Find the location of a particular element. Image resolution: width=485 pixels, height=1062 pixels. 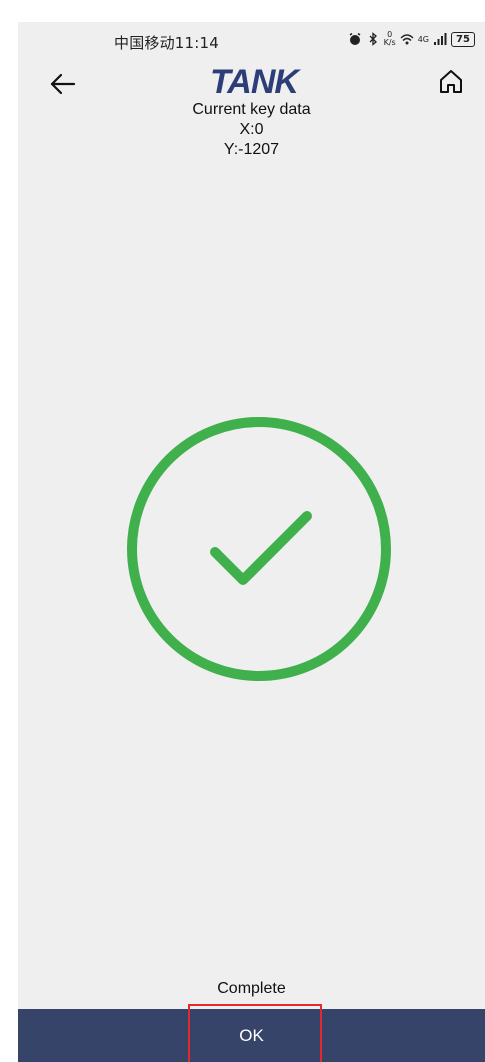

tank-logo: TANK is located at coordinates (256, 81).